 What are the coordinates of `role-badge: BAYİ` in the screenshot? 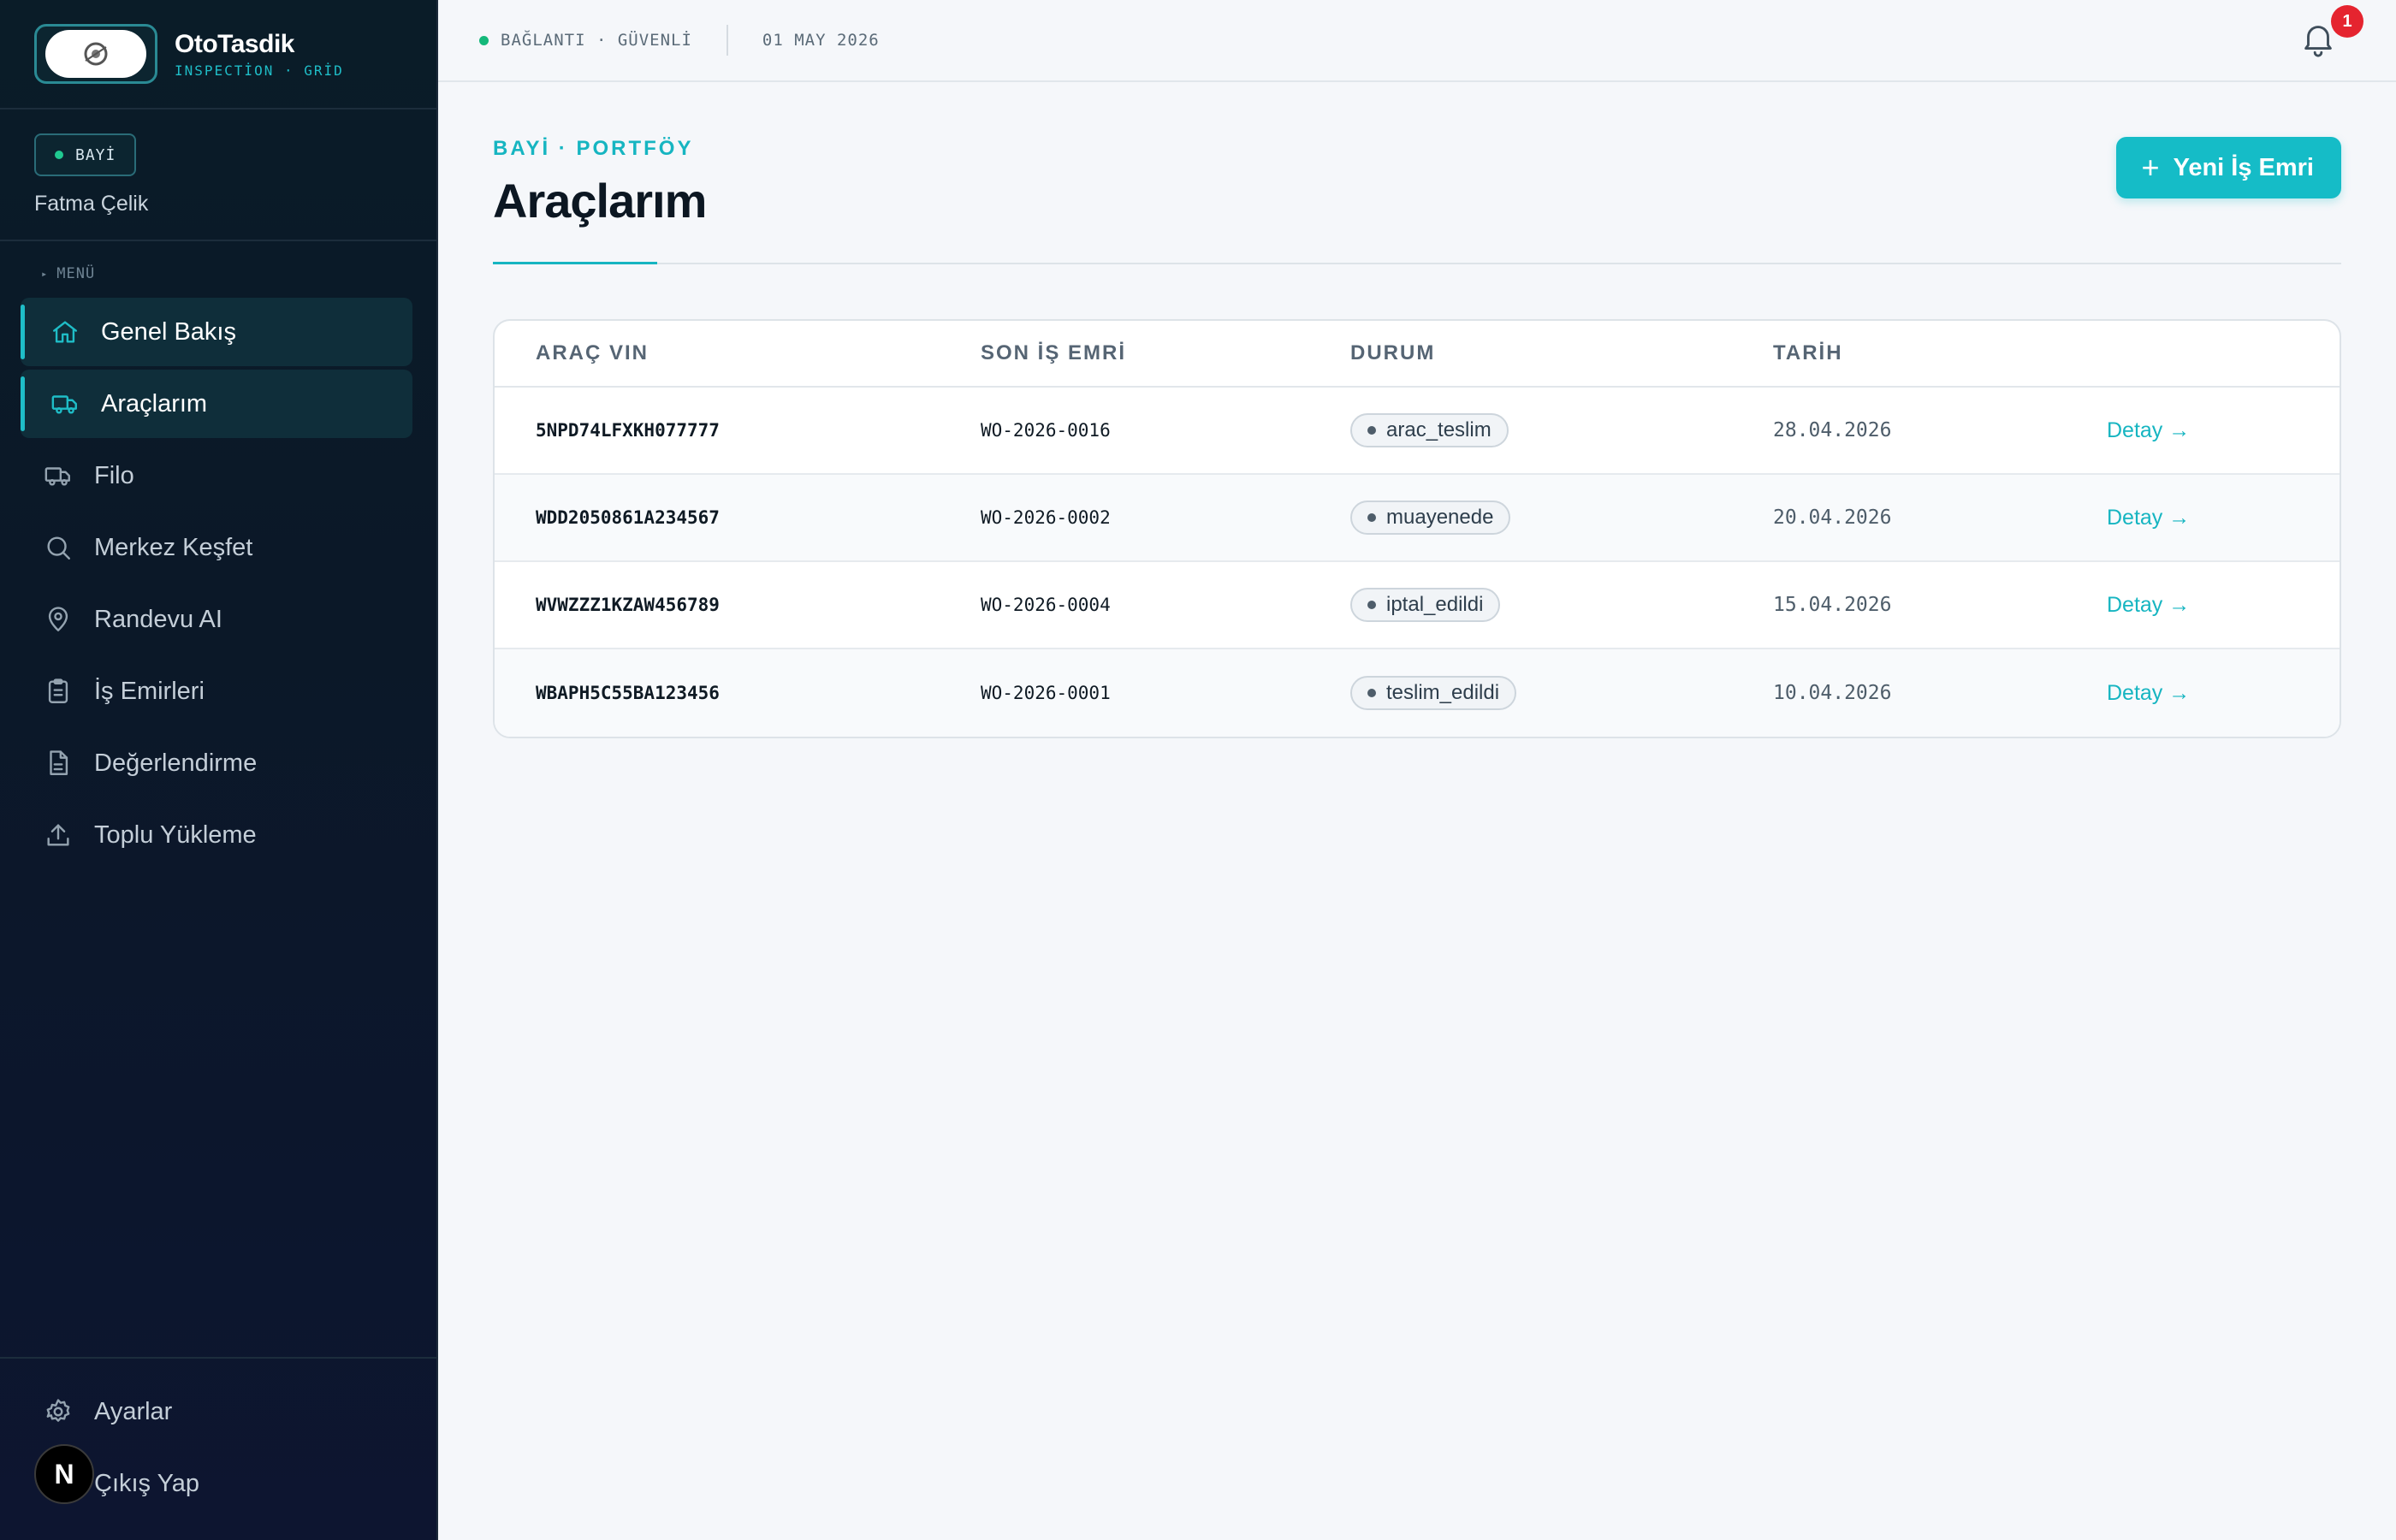 It's located at (85, 154).